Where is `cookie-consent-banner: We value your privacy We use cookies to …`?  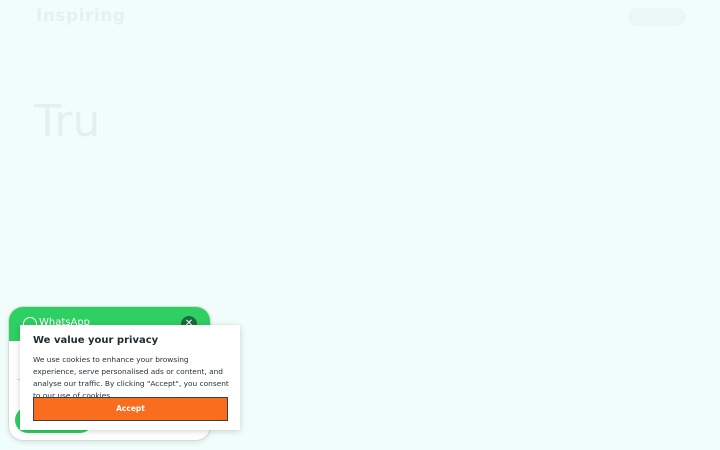 cookie-consent-banner: We value your privacy We use cookies to … is located at coordinates (130, 377).